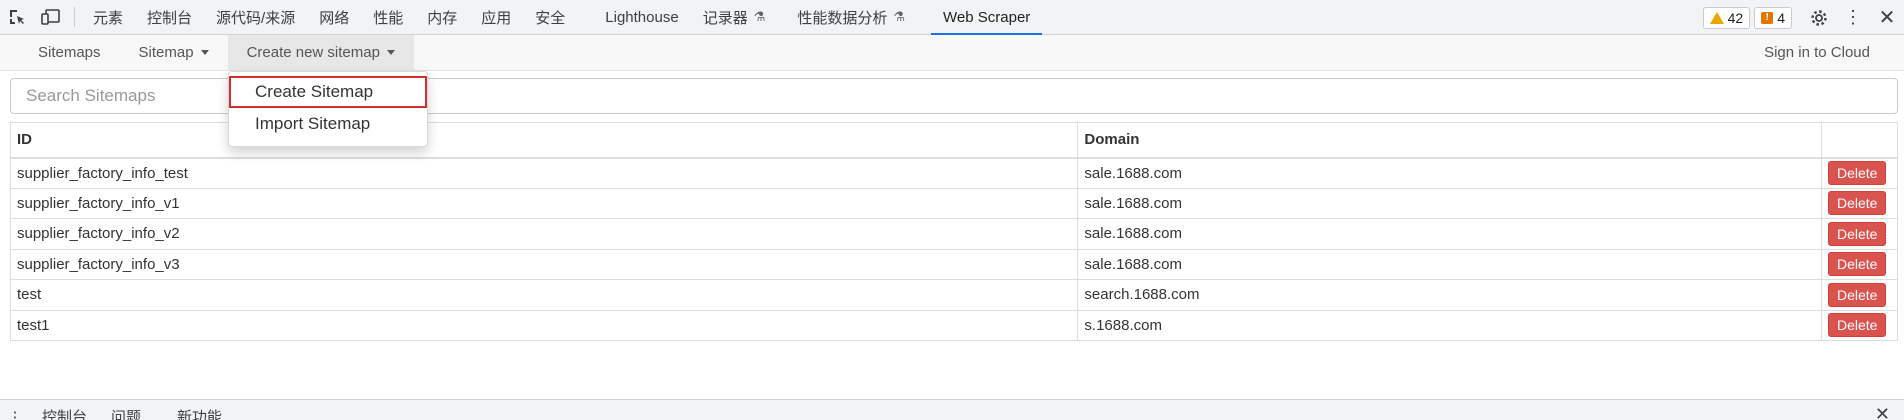  I want to click on nav-create-label: Create new sitemap, so click(313, 52).